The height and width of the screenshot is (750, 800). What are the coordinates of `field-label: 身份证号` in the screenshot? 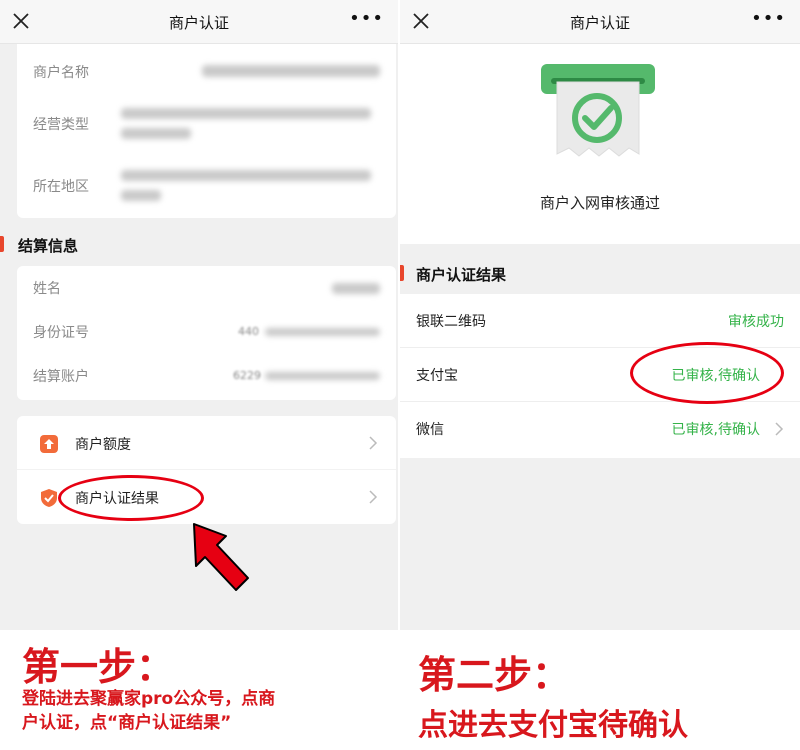 It's located at (61, 333).